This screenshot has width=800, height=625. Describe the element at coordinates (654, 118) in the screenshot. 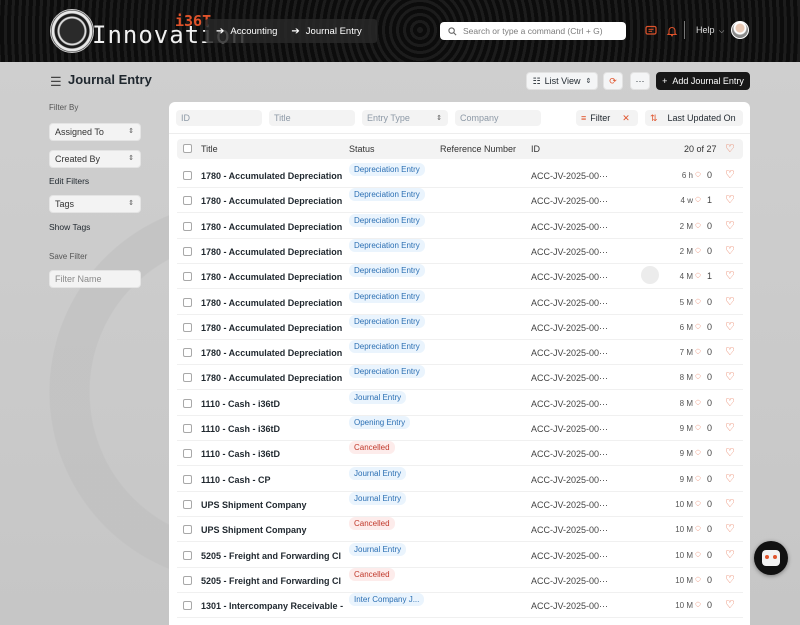

I see `sort-order-icon: ⇅` at that location.